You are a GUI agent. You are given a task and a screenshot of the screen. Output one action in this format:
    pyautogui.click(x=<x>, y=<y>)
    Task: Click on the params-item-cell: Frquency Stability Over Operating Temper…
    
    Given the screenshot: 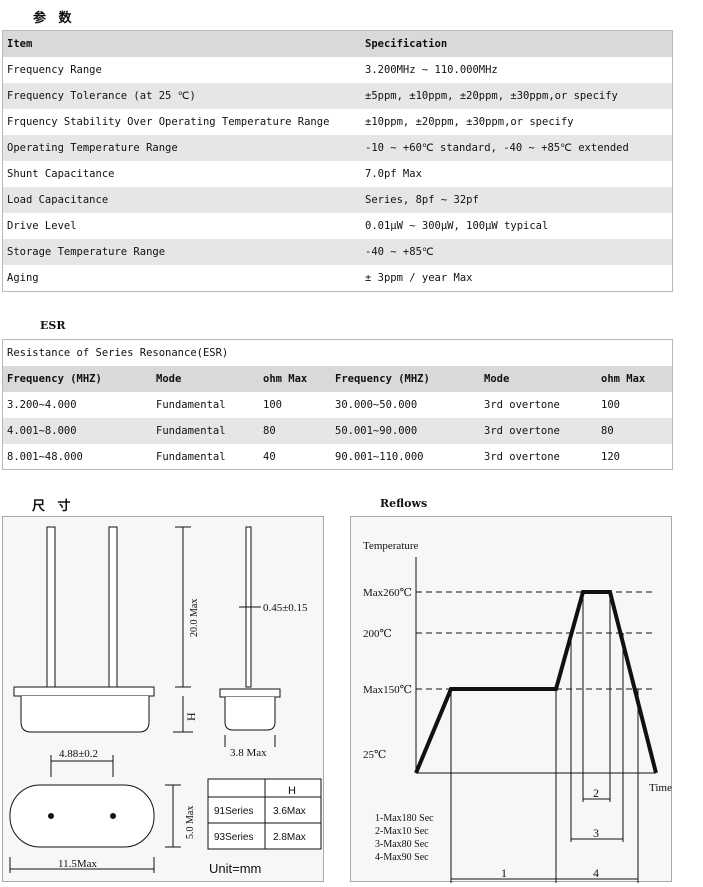 What is the action you would take?
    pyautogui.click(x=168, y=122)
    